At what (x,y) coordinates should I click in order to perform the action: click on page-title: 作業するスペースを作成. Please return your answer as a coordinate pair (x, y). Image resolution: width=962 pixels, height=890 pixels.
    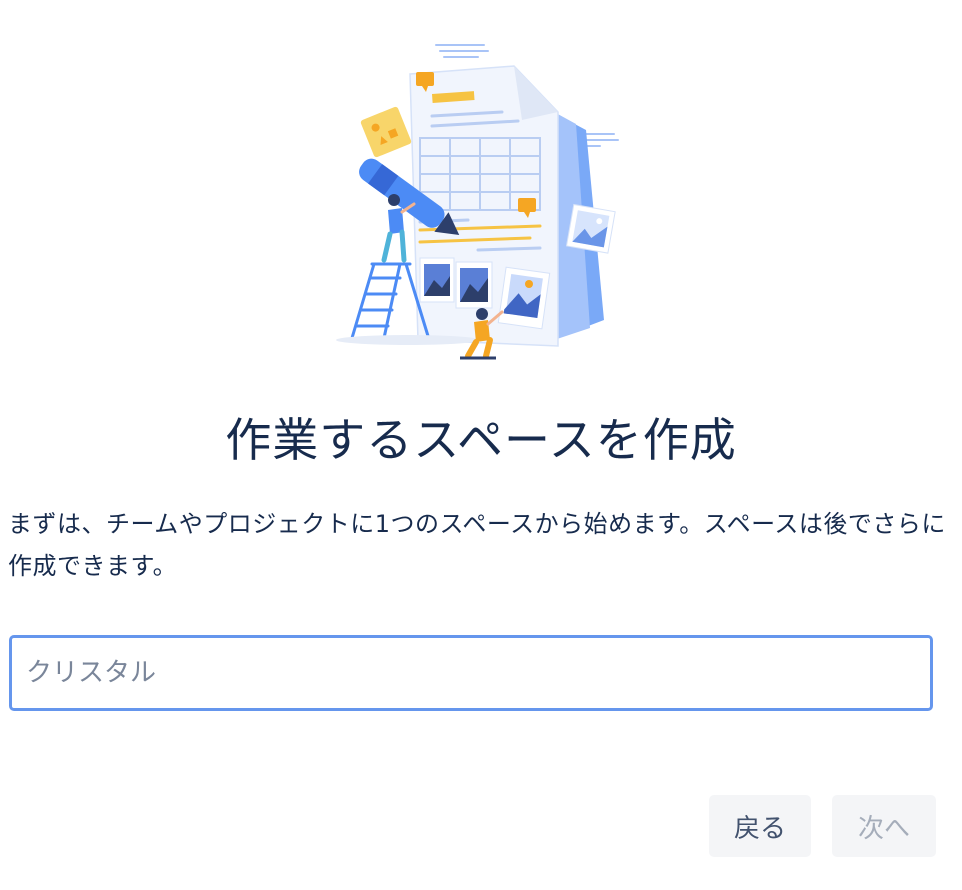
    Looking at the image, I should click on (481, 440).